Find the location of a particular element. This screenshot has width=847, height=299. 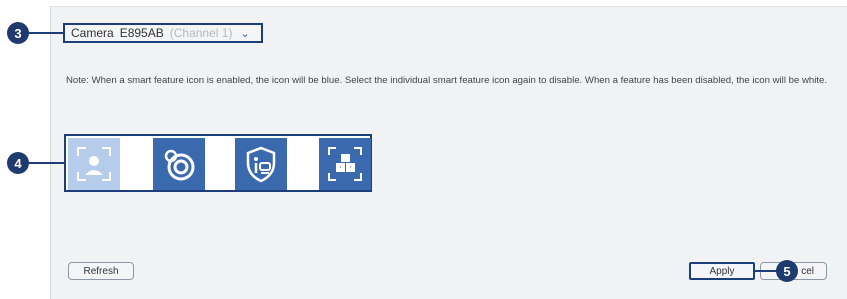

object-detection-toggle is located at coordinates (345, 164).